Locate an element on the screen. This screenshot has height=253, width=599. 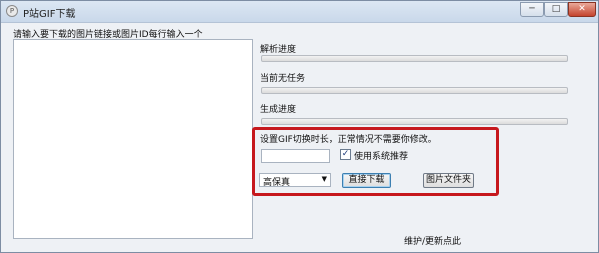
task-status-label: 当前无任务 is located at coordinates (283, 79).